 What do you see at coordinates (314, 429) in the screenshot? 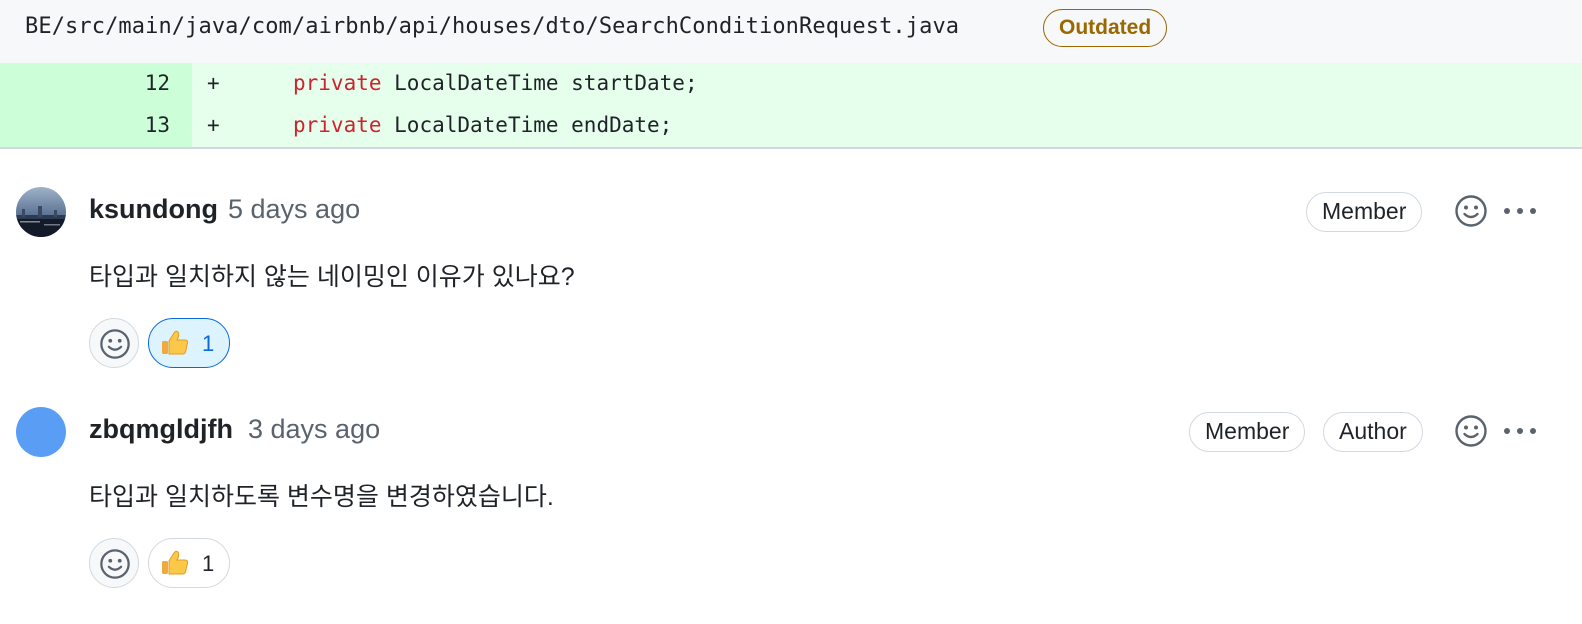
I see `comment-timestamp: 3 days ago` at bounding box center [314, 429].